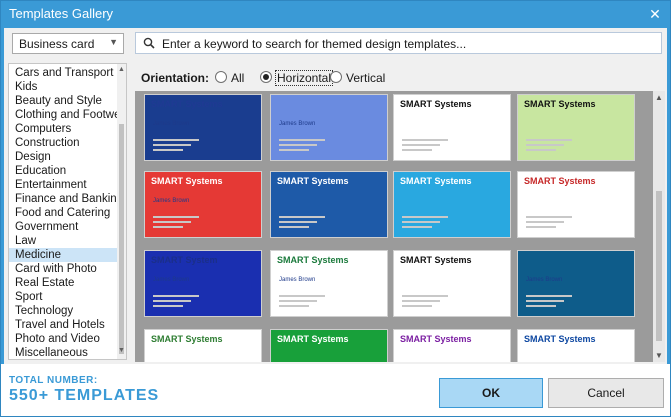 The height and width of the screenshot is (417, 671). Describe the element at coordinates (149, 43) in the screenshot. I see `search-icon` at that location.